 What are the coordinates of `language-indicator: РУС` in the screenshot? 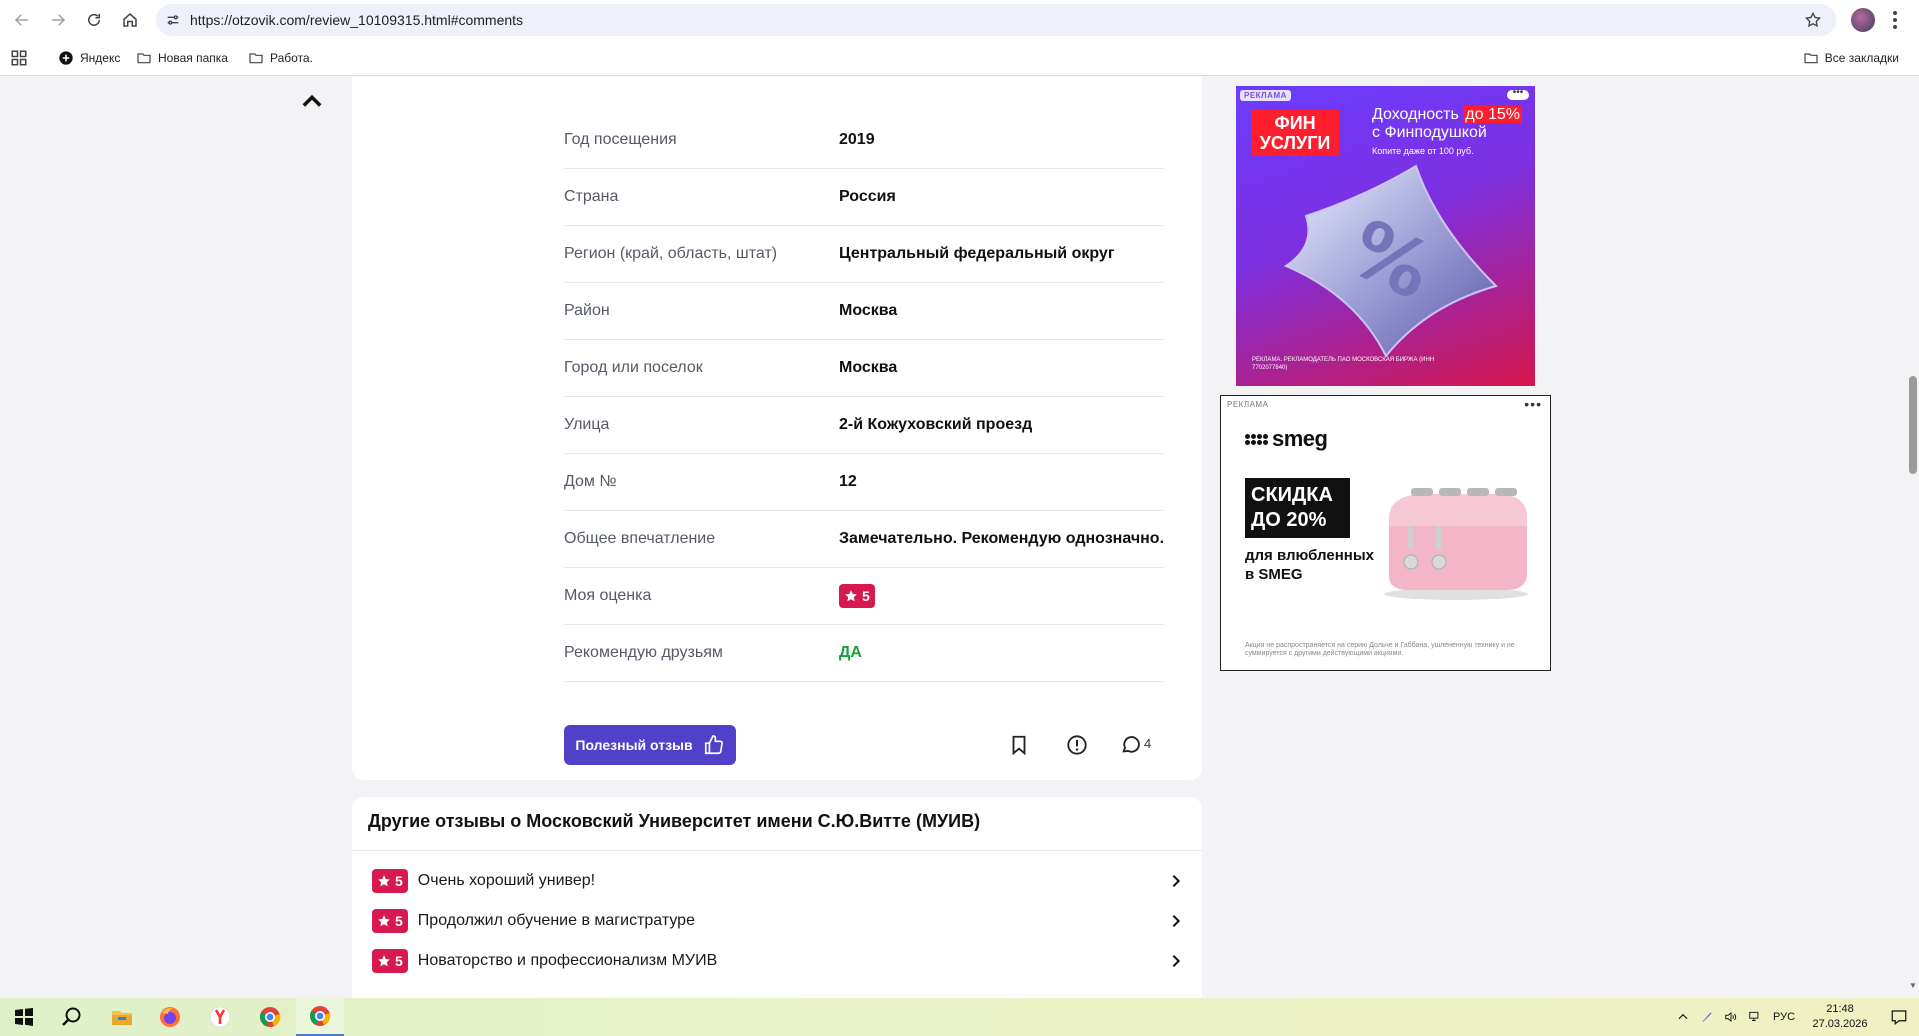 It's located at (1784, 1017).